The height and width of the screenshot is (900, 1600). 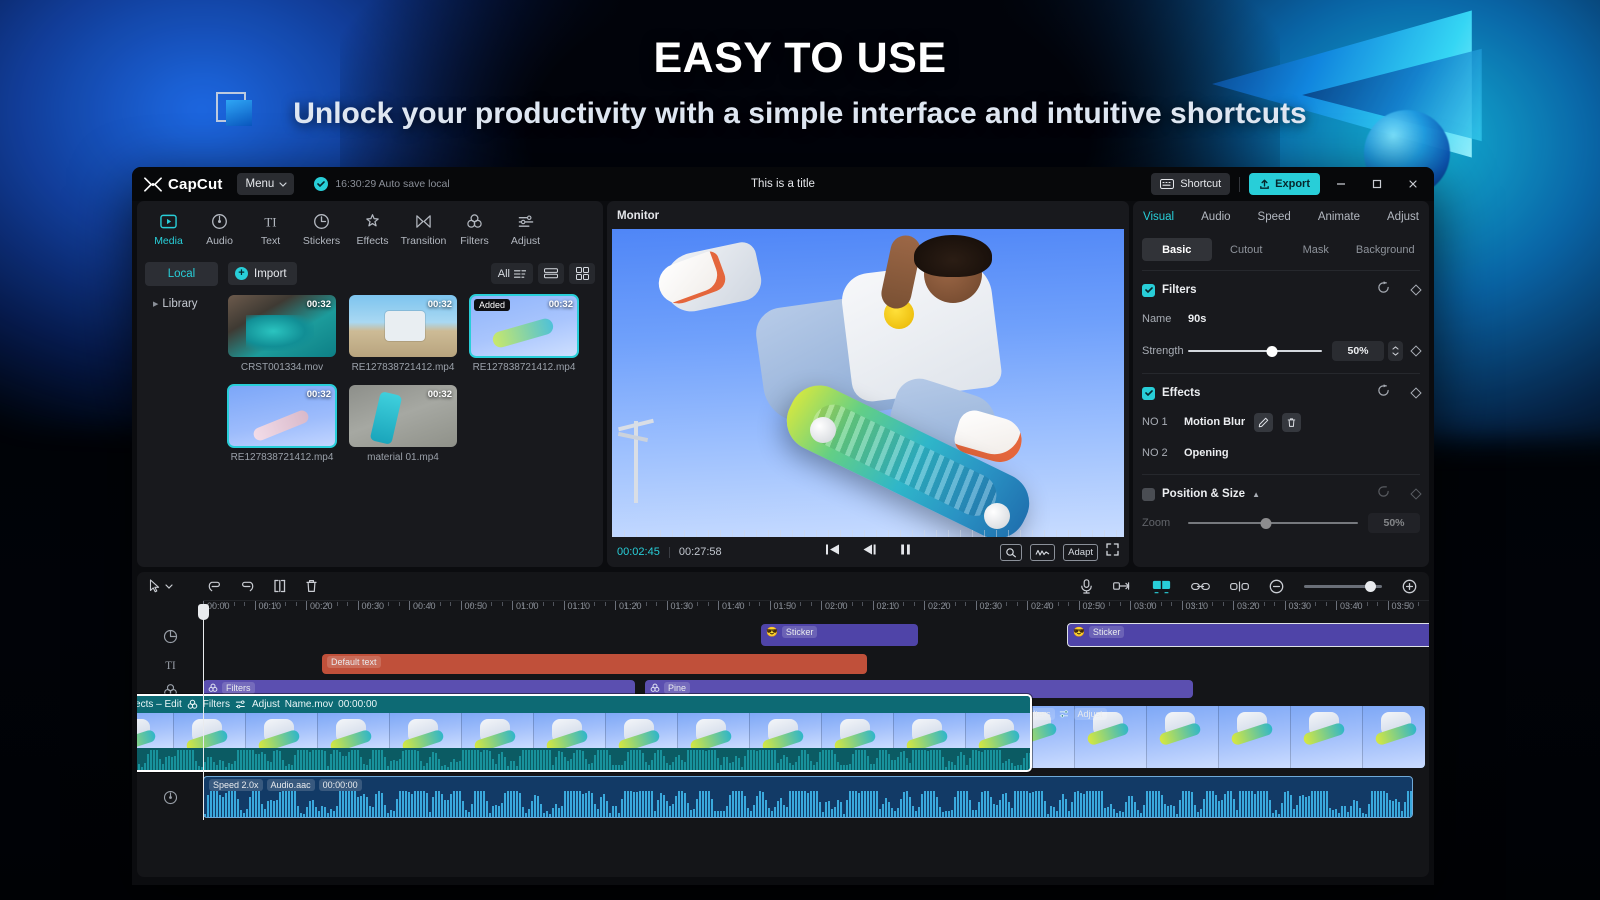 I want to click on media-item: Added 00:32 RE127838721412.mp4, so click(x=524, y=333).